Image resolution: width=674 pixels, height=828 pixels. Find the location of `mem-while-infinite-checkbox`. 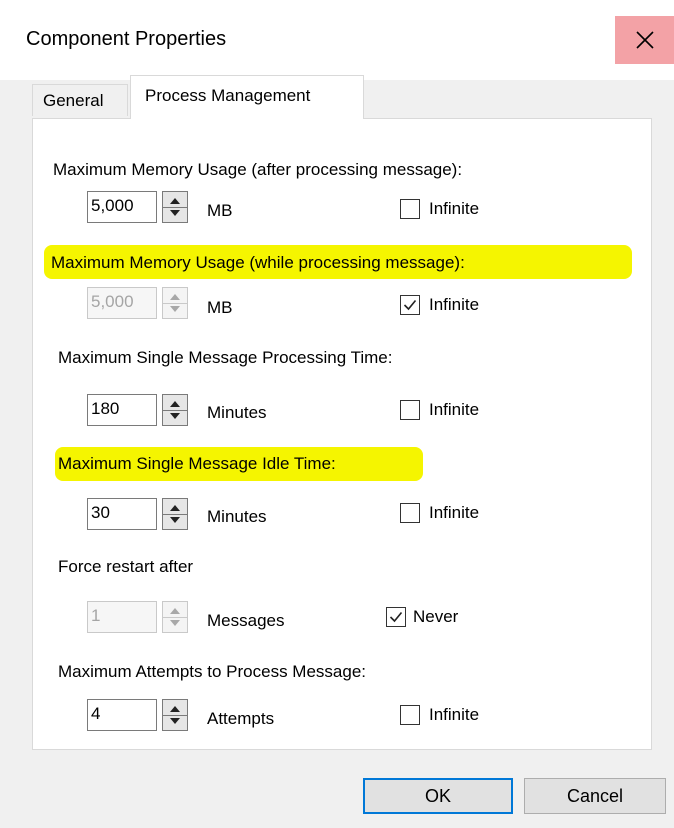

mem-while-infinite-checkbox is located at coordinates (410, 305).